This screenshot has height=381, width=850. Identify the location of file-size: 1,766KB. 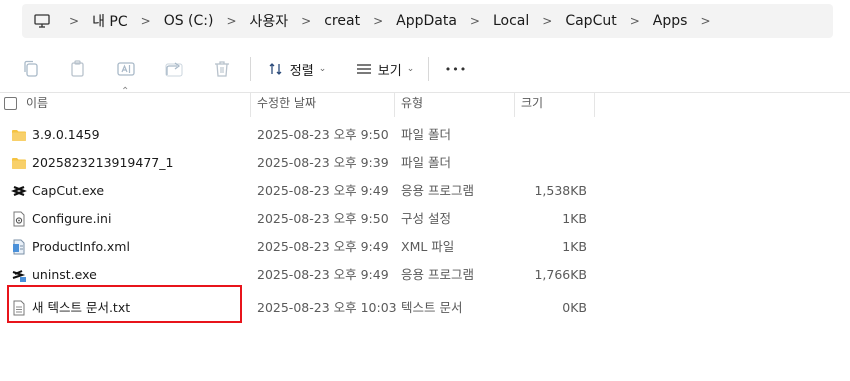
(560, 274).